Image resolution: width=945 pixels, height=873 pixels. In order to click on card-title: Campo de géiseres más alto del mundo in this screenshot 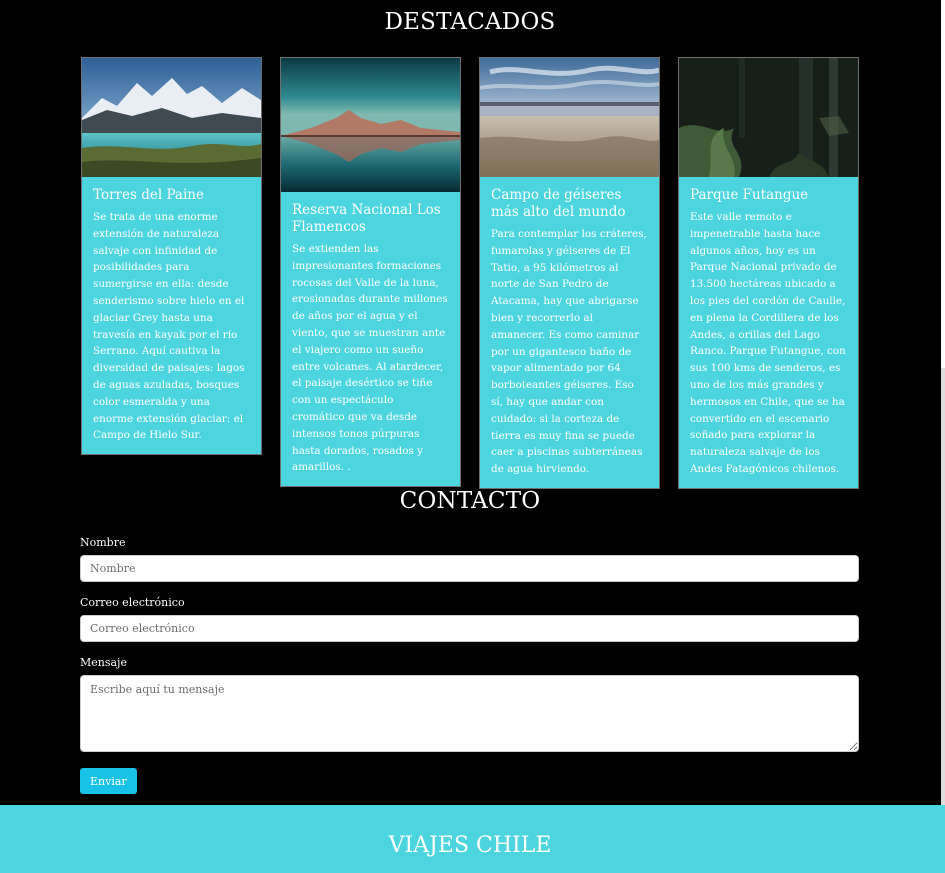, I will do `click(558, 203)`.